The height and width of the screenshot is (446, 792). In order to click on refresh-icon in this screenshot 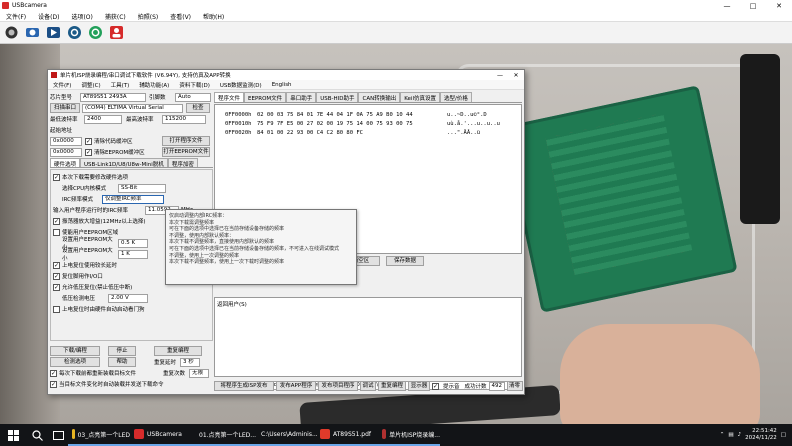, I will do `click(95, 32)`.